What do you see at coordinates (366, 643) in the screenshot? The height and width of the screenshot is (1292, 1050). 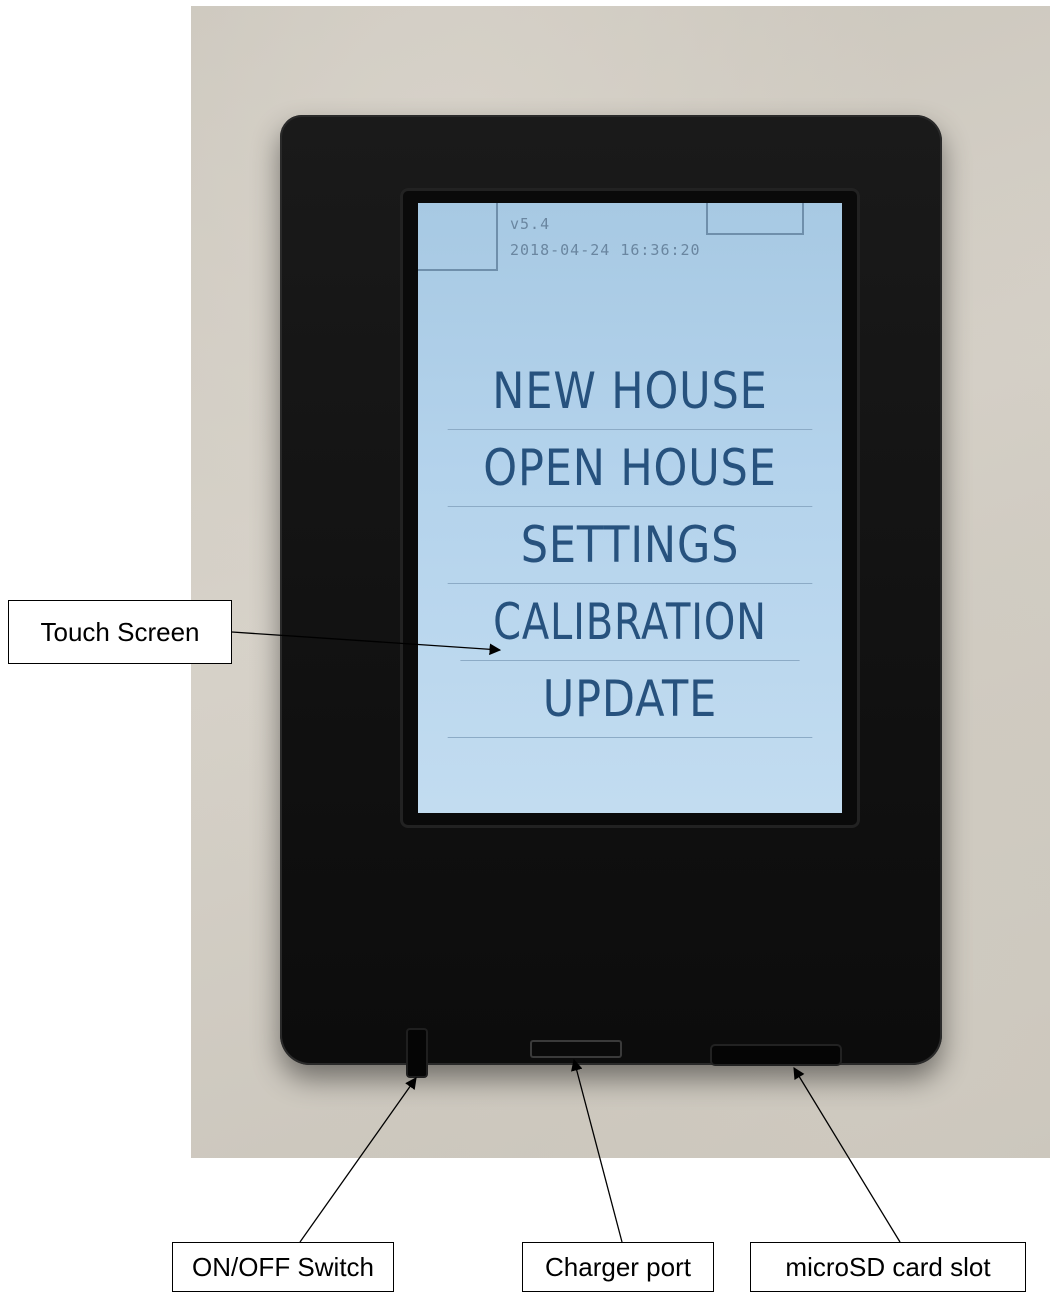 I see `arrow-touch-screen` at bounding box center [366, 643].